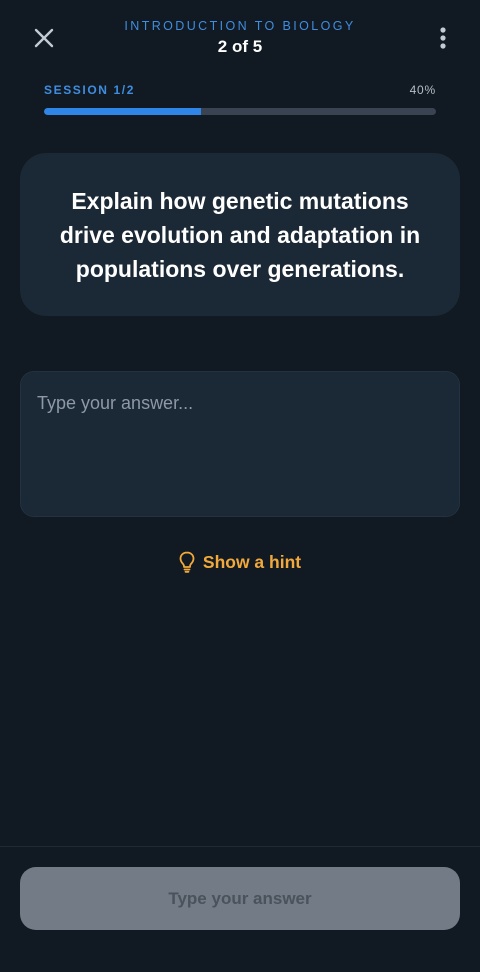 Image resolution: width=480 pixels, height=972 pixels. I want to click on session-label: SESSION 1/2, so click(89, 90).